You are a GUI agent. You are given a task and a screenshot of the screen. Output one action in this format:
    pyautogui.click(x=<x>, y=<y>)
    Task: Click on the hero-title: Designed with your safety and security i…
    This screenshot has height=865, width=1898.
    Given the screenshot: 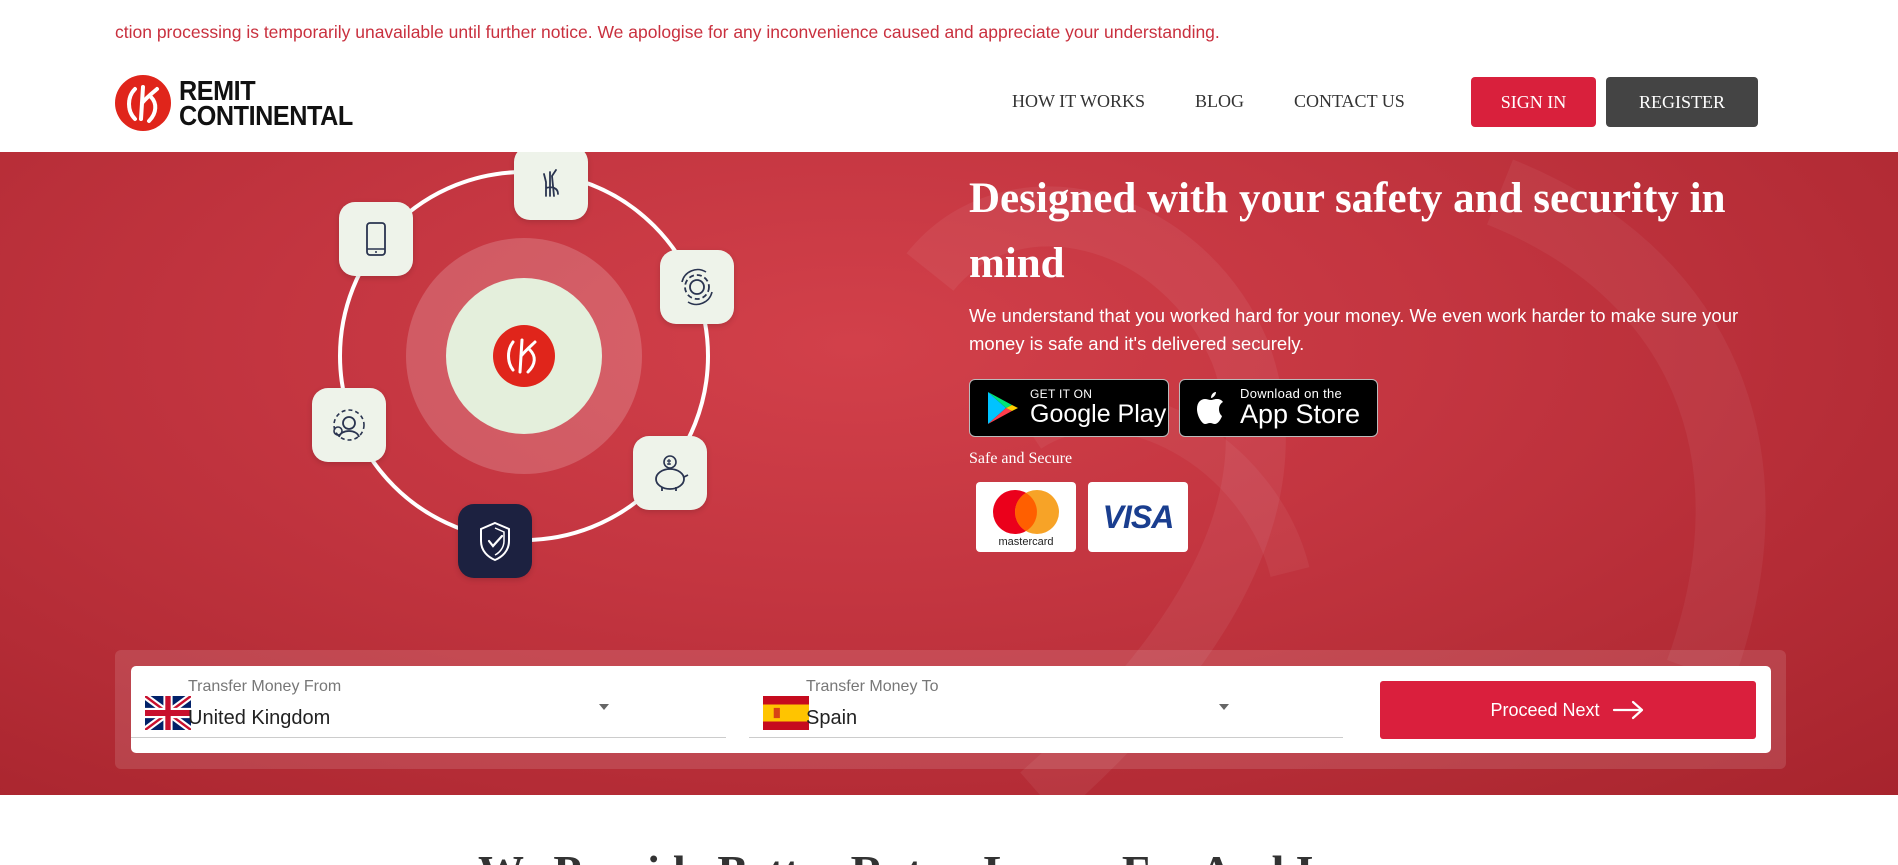 What is the action you would take?
    pyautogui.click(x=1347, y=231)
    